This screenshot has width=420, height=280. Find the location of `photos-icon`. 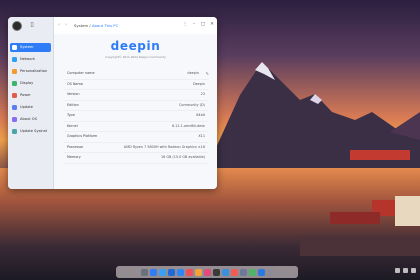

photos-icon is located at coordinates (198, 272).